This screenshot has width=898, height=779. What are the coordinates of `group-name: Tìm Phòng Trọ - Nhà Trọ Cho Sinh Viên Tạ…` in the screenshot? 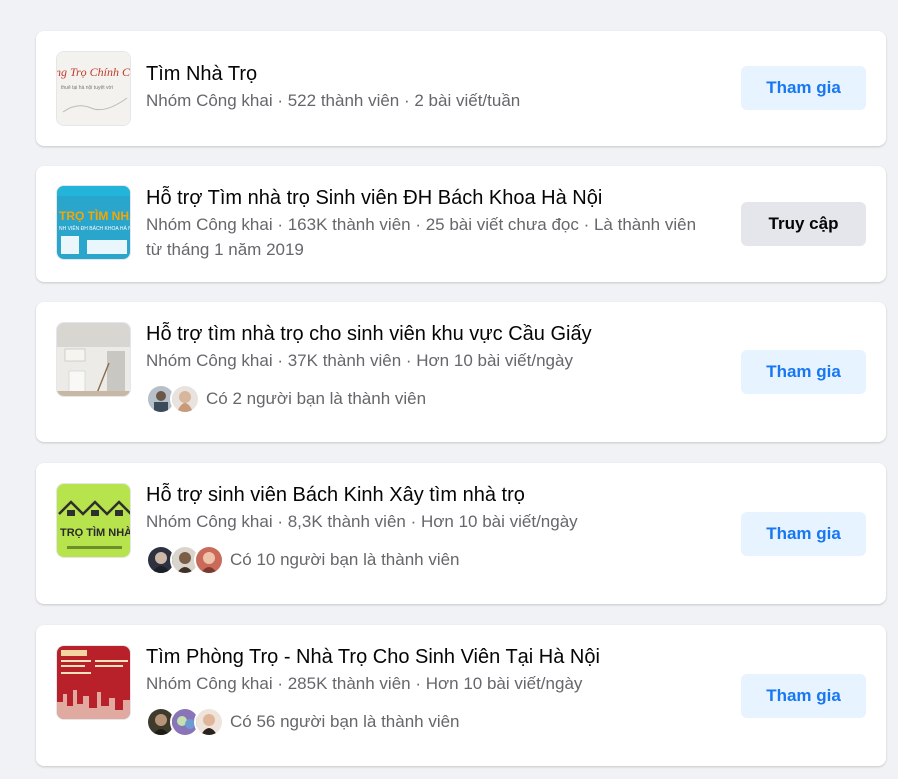 It's located at (431, 657).